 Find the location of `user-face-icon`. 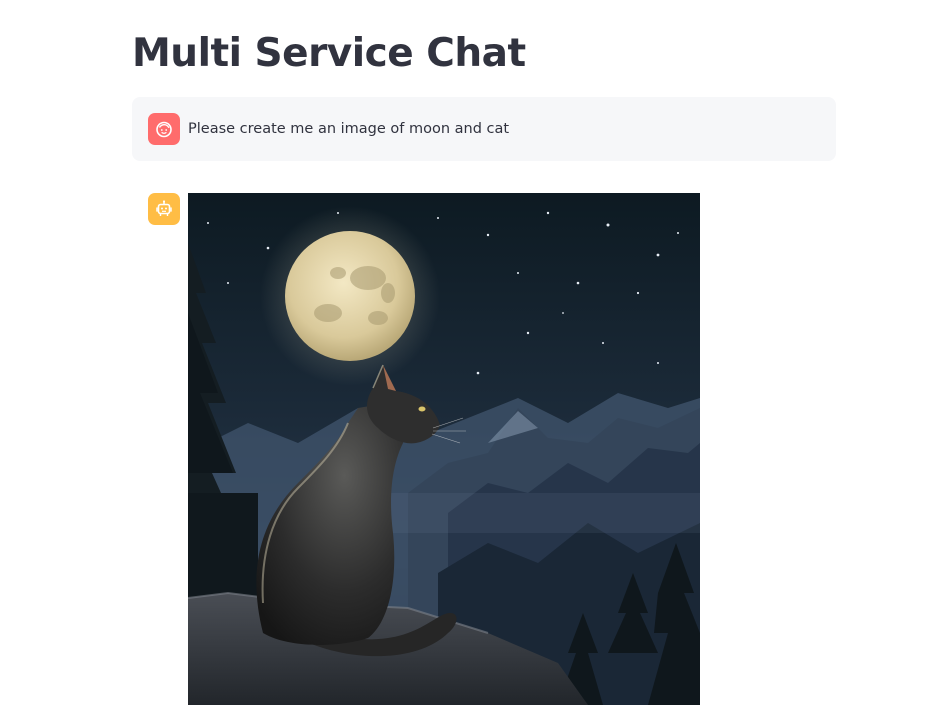

user-face-icon is located at coordinates (164, 129).